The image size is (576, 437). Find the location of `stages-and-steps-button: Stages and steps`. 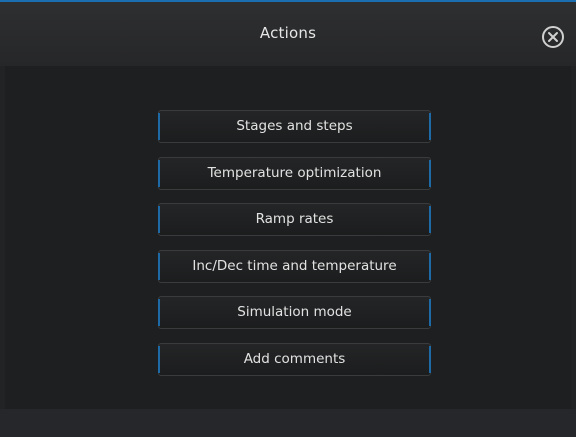

stages-and-steps-button: Stages and steps is located at coordinates (294, 126).